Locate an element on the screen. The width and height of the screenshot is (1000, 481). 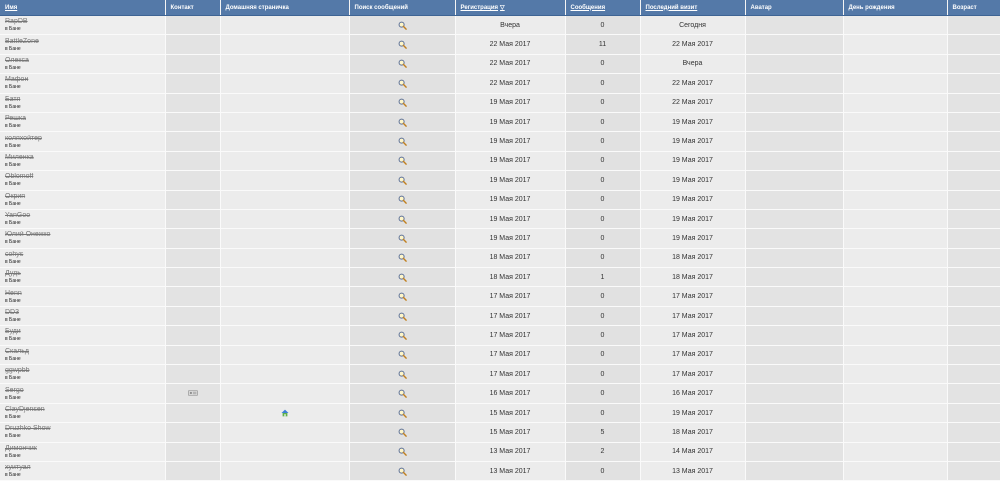
contact-icon is located at coordinates (192, 393).